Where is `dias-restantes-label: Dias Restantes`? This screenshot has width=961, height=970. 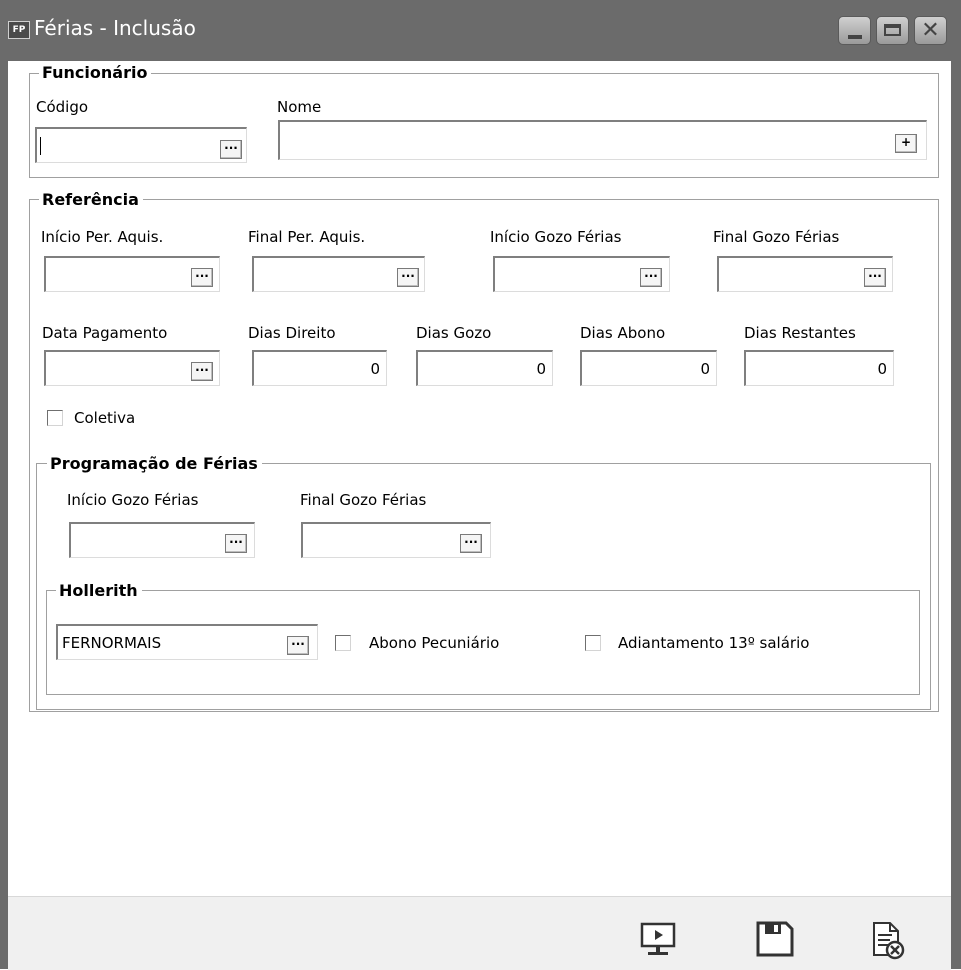 dias-restantes-label: Dias Restantes is located at coordinates (800, 333).